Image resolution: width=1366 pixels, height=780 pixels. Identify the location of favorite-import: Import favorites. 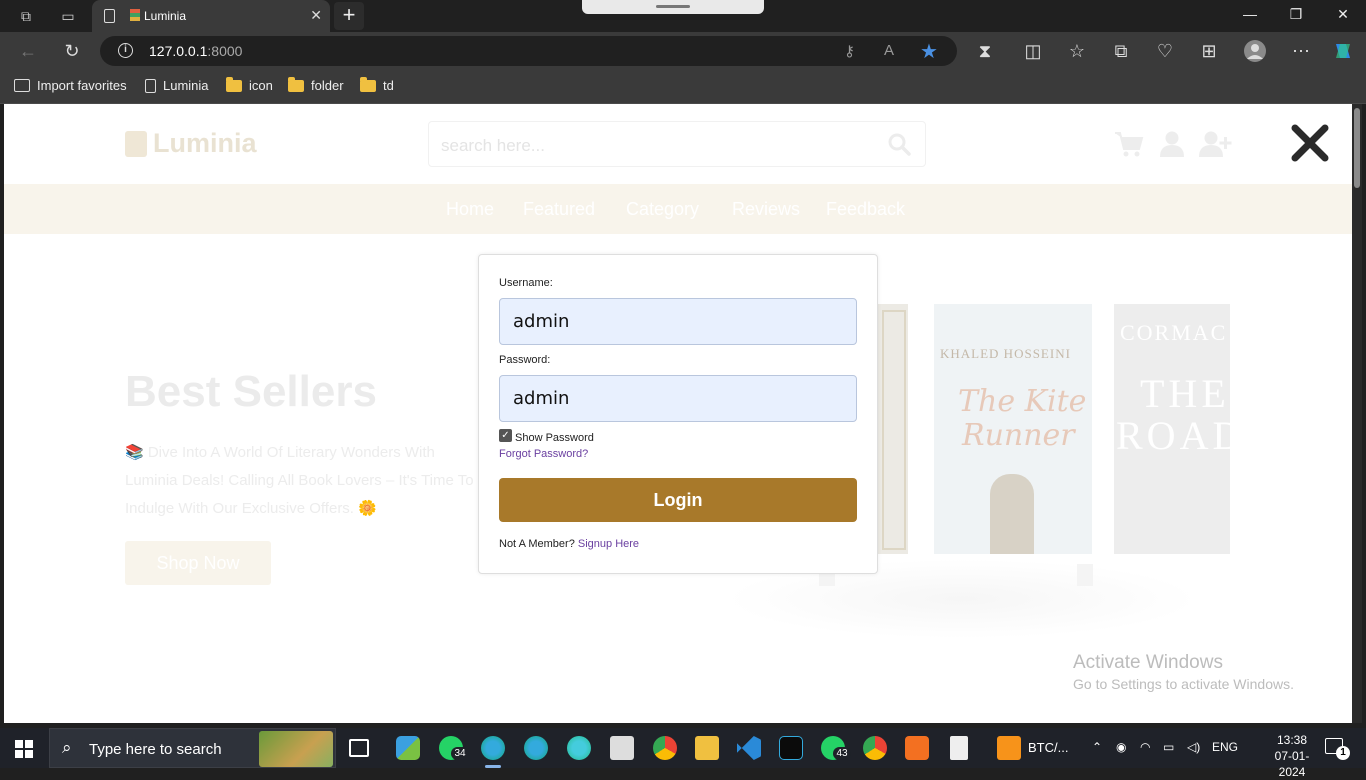
(70, 85).